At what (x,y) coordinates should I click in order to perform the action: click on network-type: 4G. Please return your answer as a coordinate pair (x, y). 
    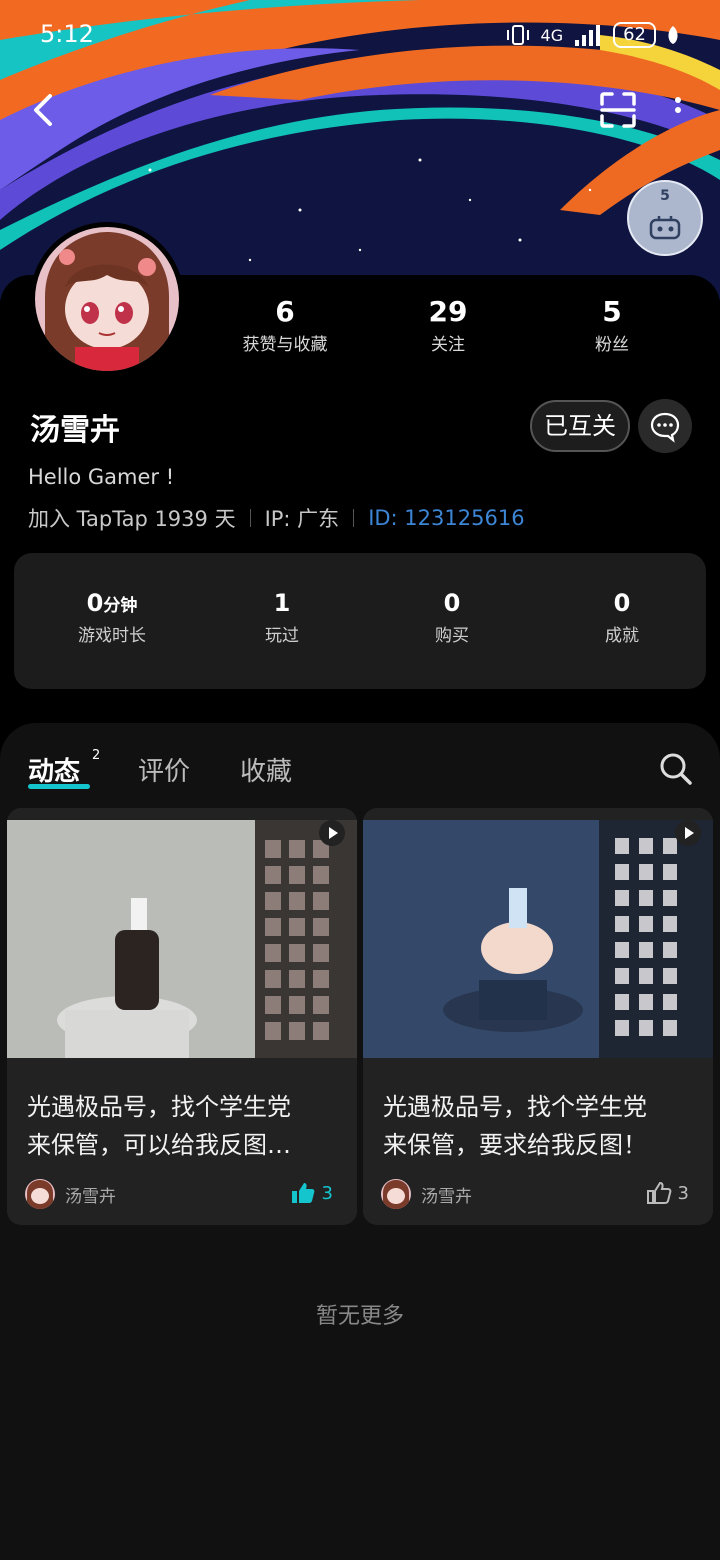
    Looking at the image, I should click on (552, 35).